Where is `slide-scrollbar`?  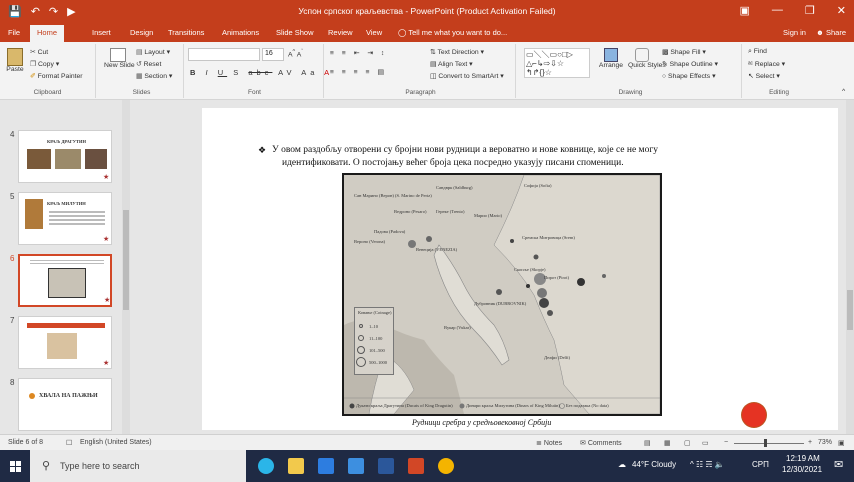
slide-scrollbar is located at coordinates (850, 267).